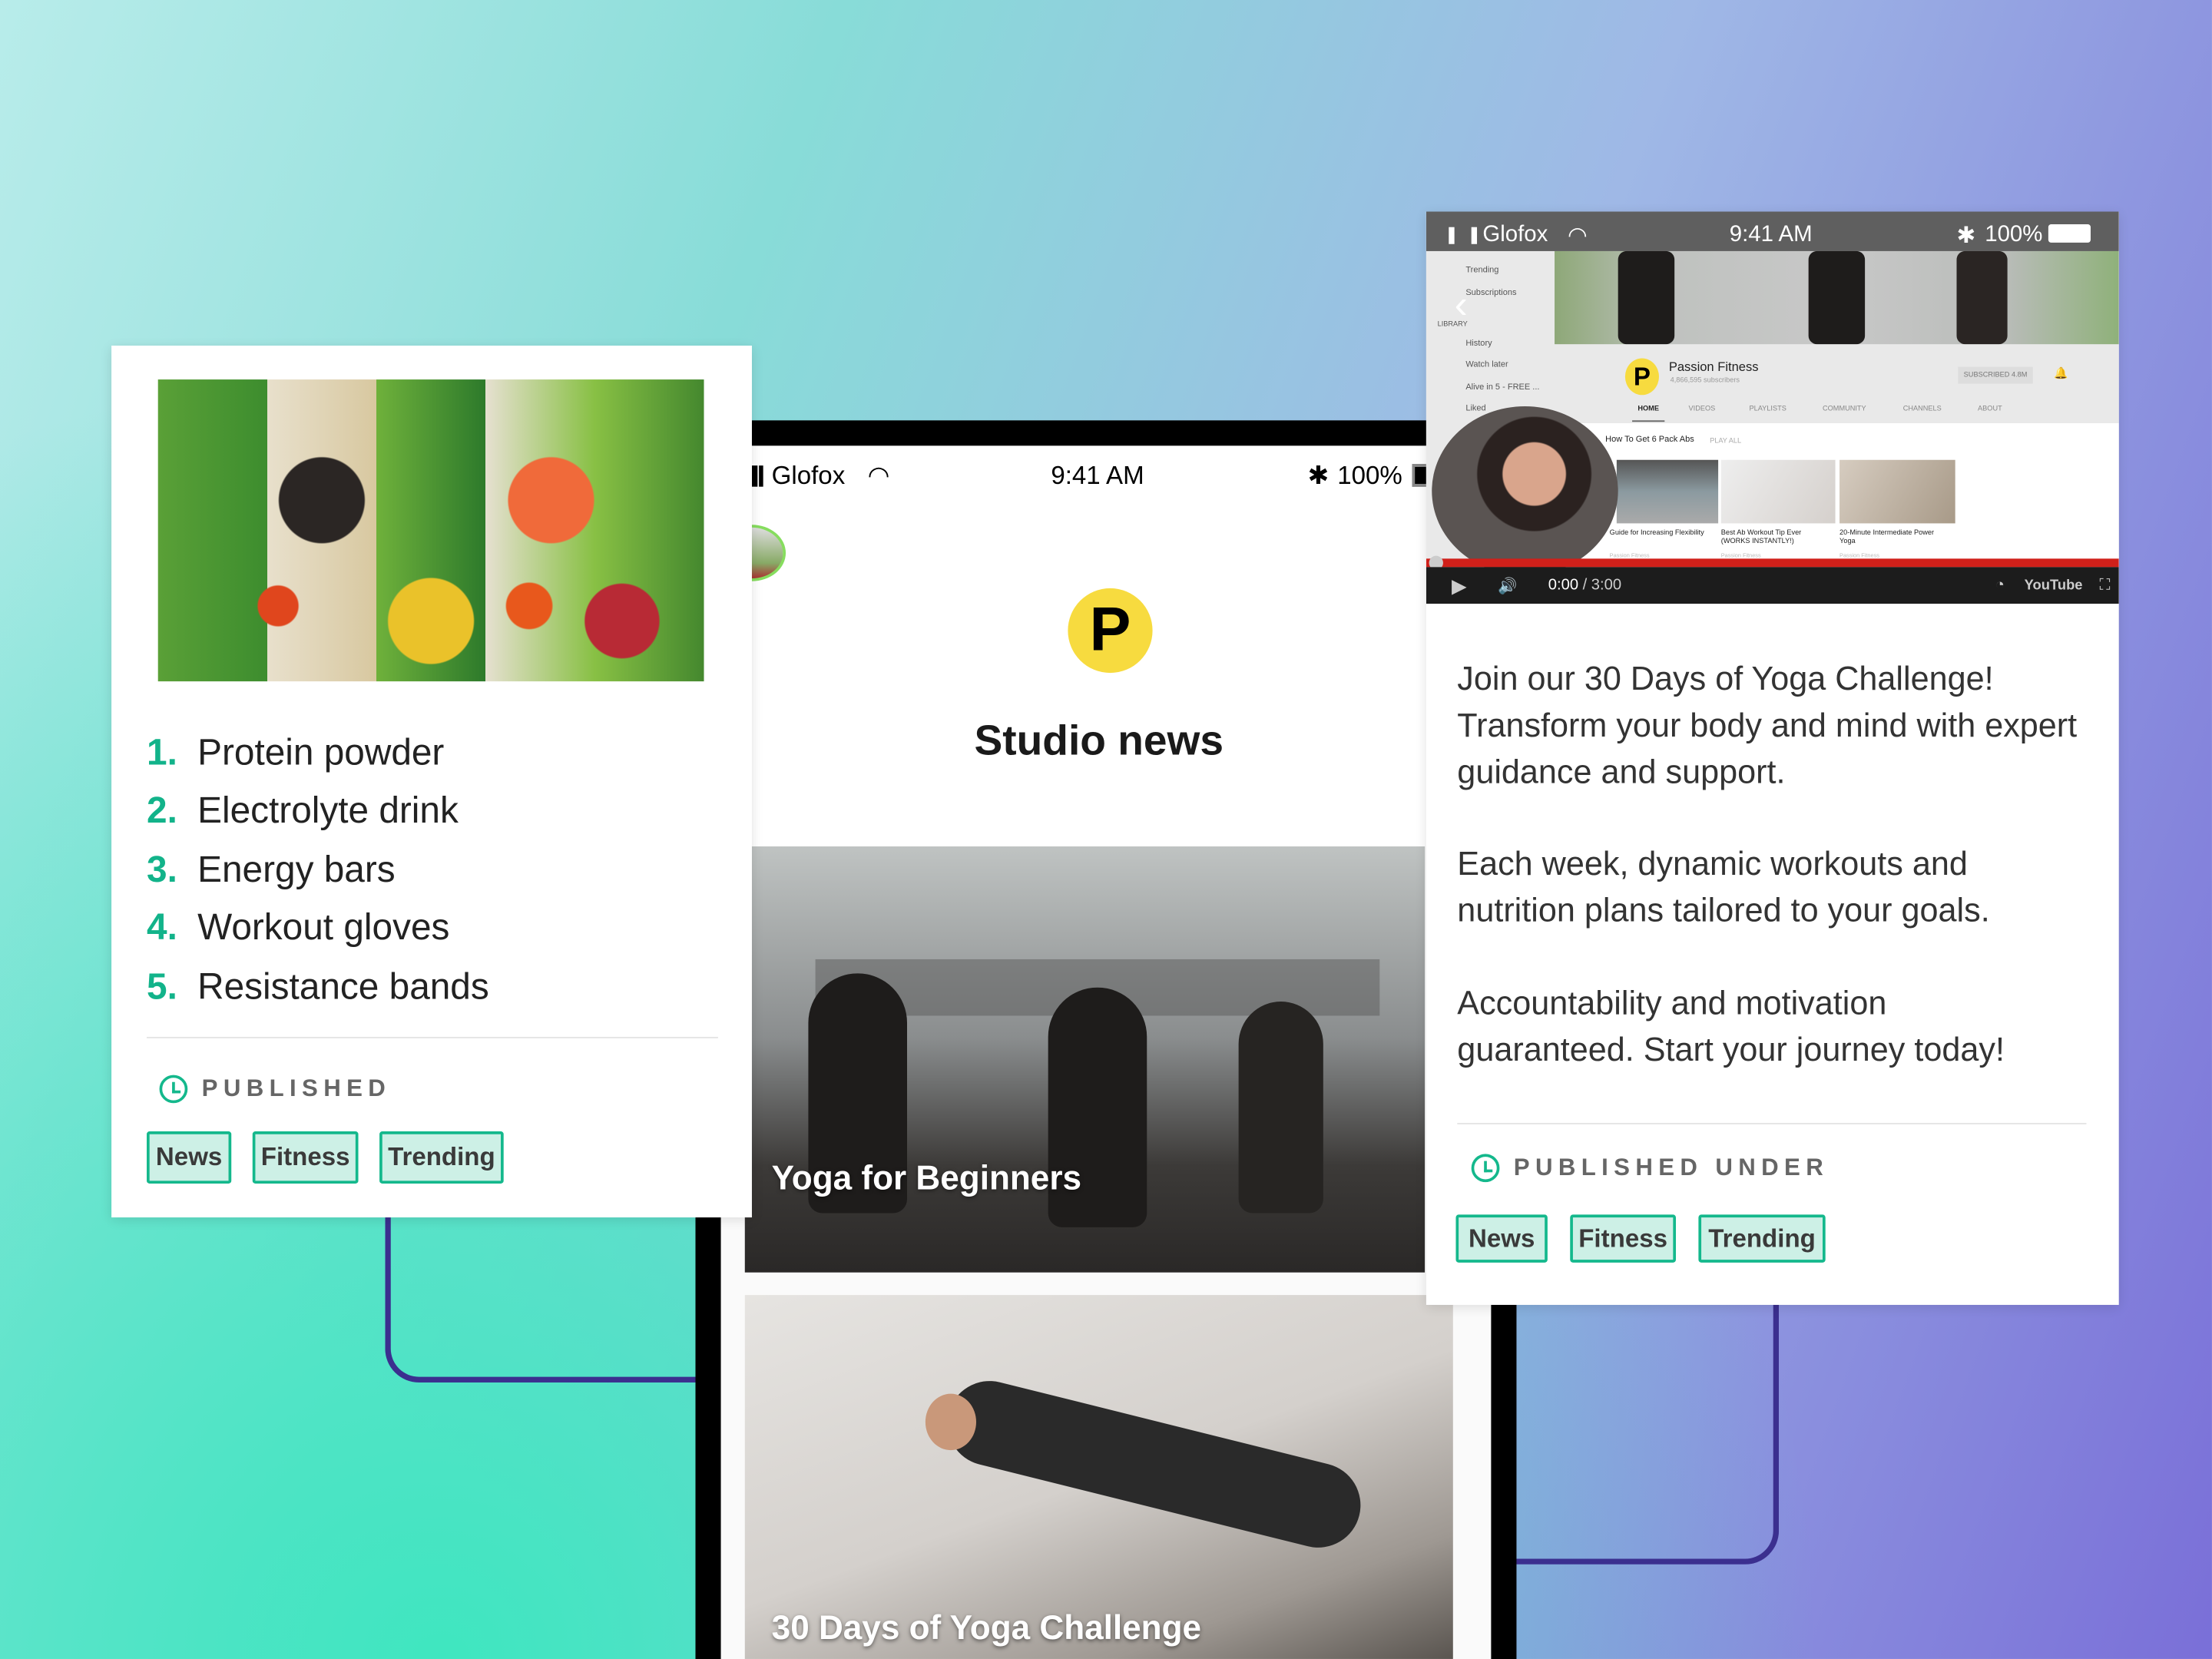  What do you see at coordinates (1990, 409) in the screenshot?
I see `yt-tab-about: ABOUT` at bounding box center [1990, 409].